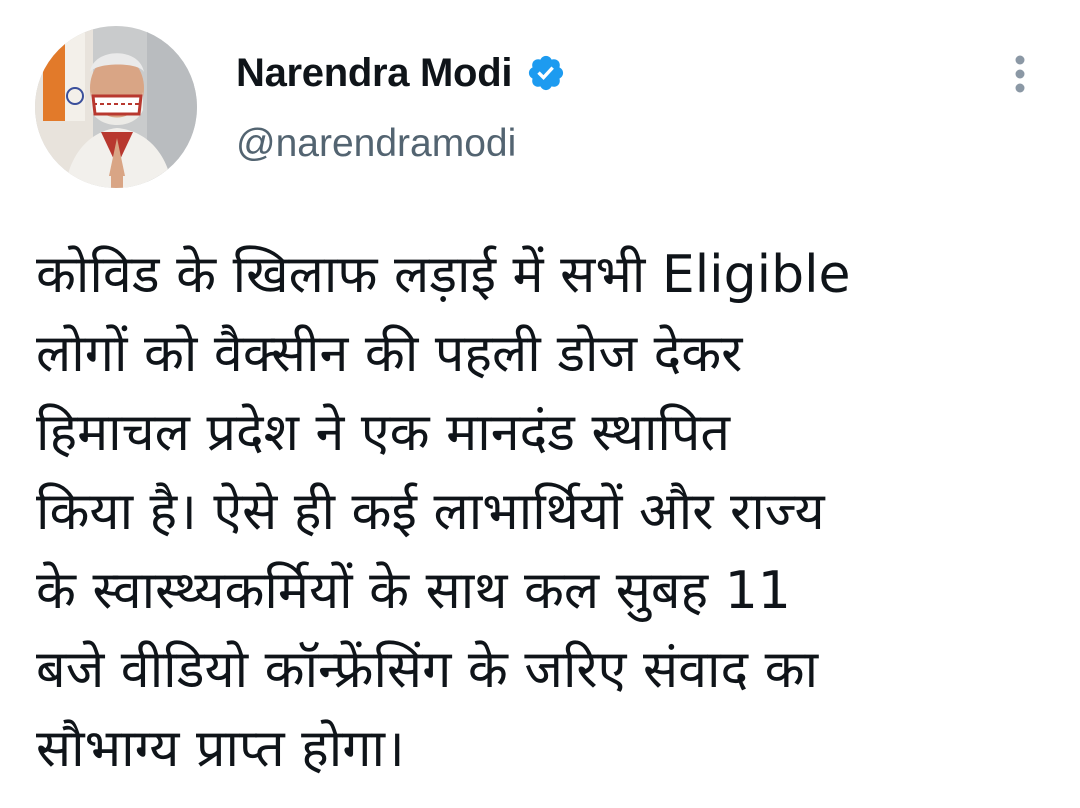 This screenshot has height=808, width=1080. I want to click on author-name-row: Narendra Modi, so click(401, 73).